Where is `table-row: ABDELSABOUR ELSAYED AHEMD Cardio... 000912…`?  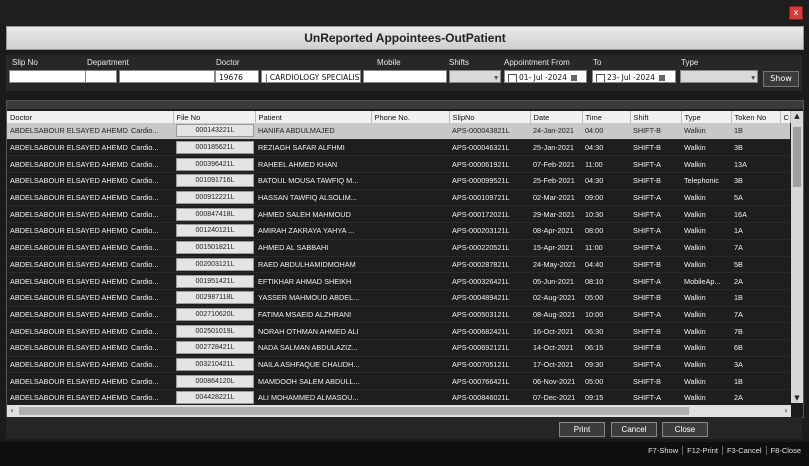
table-row: ABDELSABOUR ELSAYED AHEMD Cardio... 000912… is located at coordinates (398, 198).